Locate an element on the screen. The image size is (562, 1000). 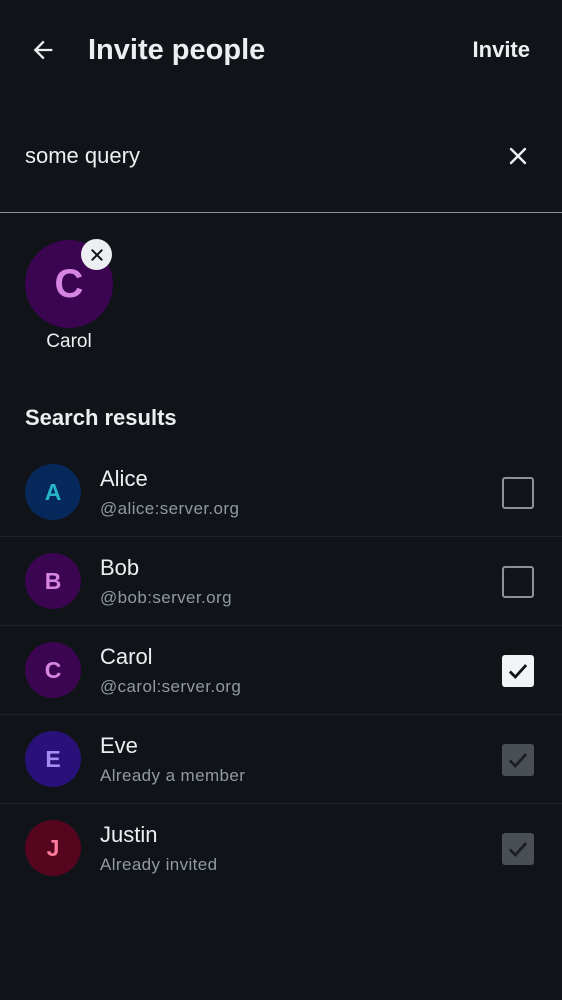
user-name: Bob is located at coordinates (120, 567).